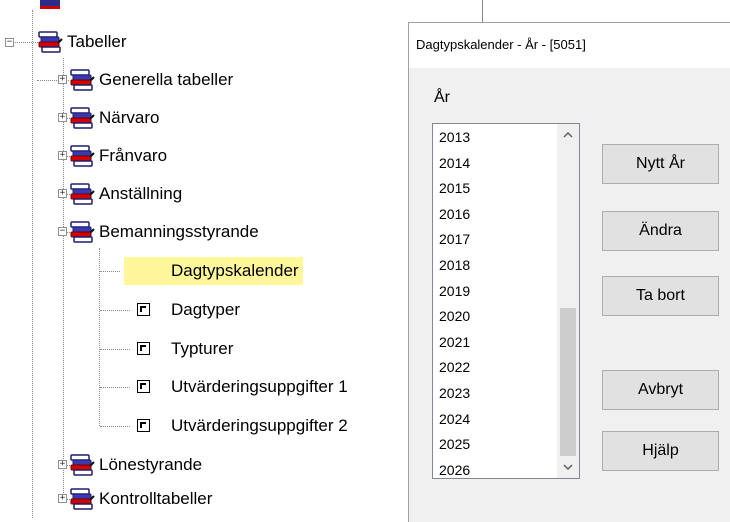  Describe the element at coordinates (495, 240) in the screenshot. I see `year-list-item: 2017` at that location.